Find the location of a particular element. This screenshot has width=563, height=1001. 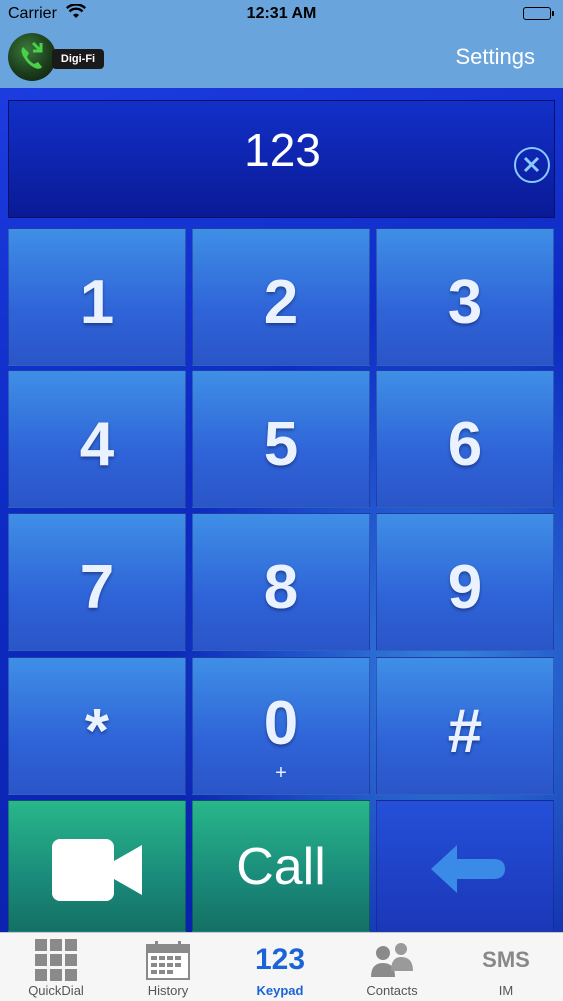

backspace-arrow-icon is located at coordinates (468, 869).